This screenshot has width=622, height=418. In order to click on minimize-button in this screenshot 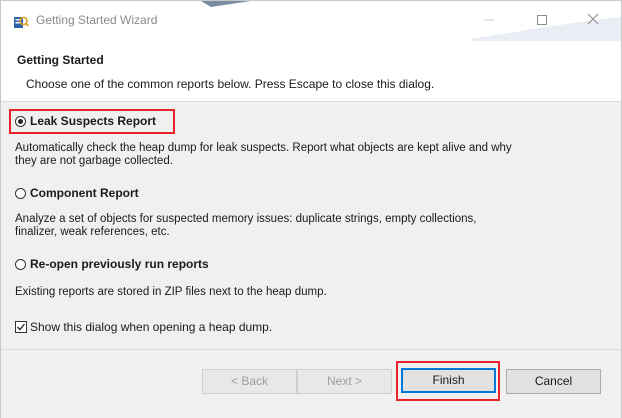, I will do `click(489, 21)`.